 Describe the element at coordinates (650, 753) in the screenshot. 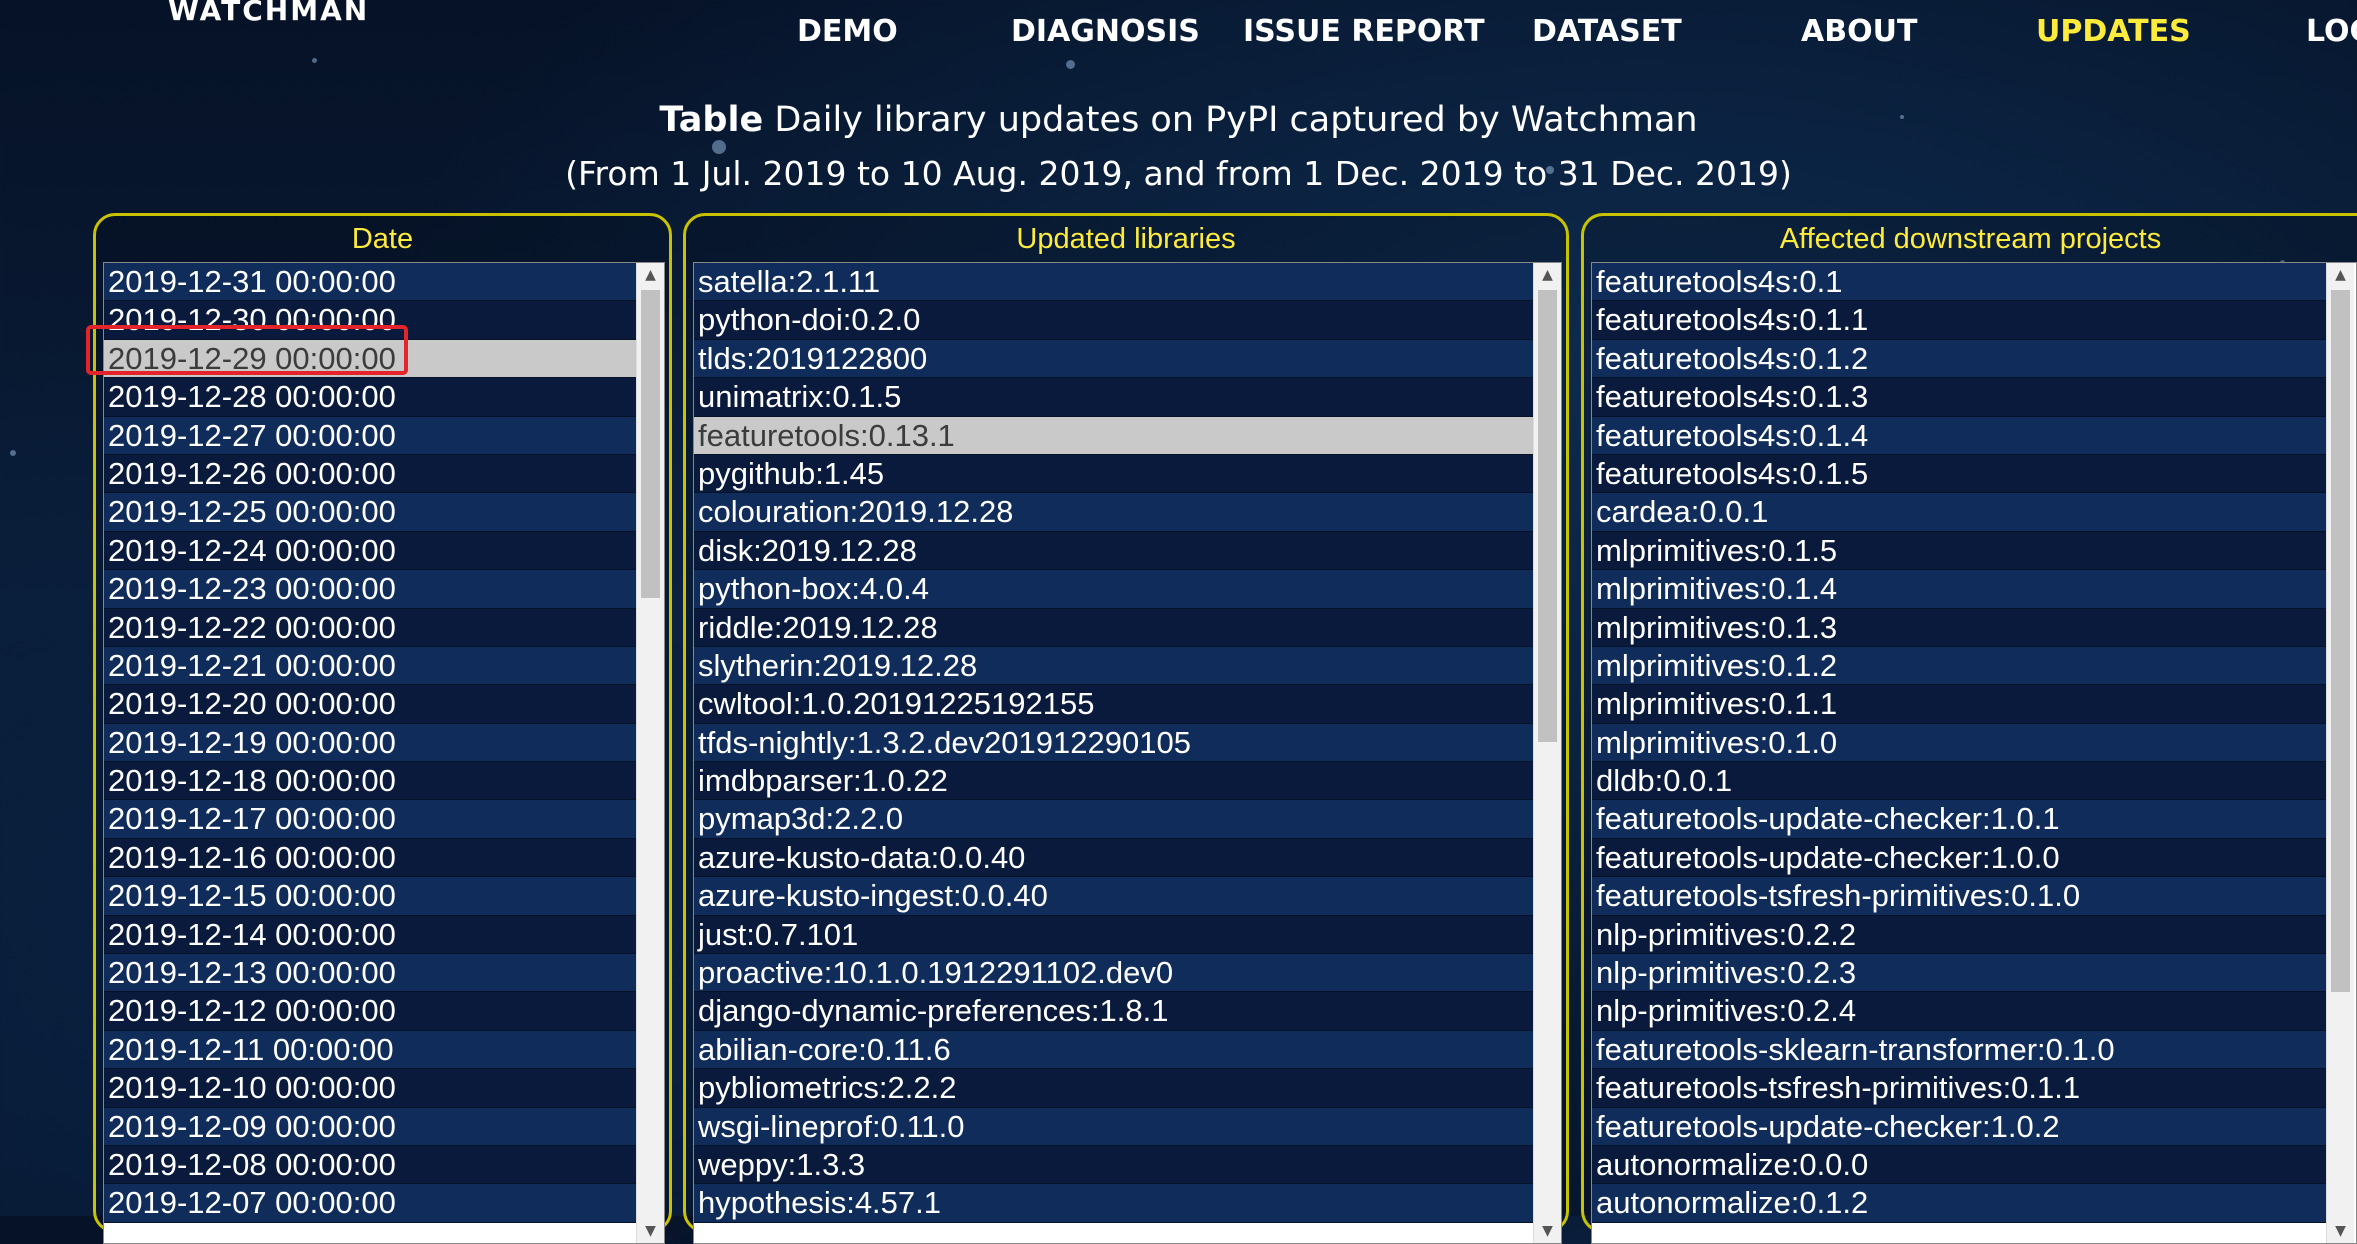

I see `date-scrollbar: ▲ ▼` at that location.